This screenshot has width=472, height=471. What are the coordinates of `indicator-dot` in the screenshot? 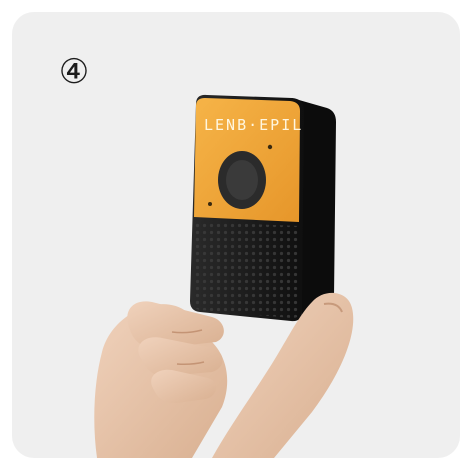 It's located at (270, 147).